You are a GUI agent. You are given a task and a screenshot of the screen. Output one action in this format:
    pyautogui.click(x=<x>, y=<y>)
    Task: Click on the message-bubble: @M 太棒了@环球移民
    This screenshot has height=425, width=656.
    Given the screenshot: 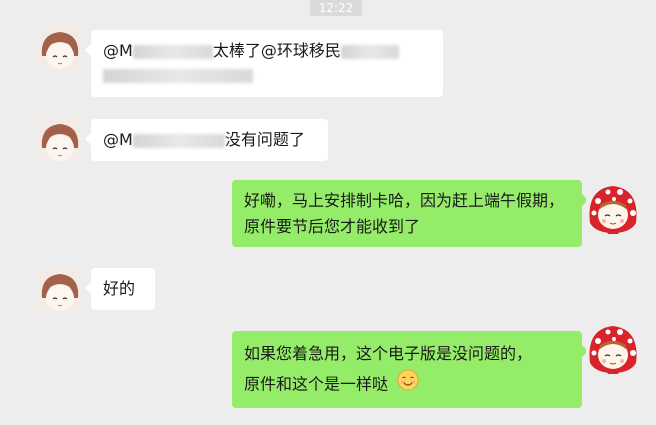 What is the action you would take?
    pyautogui.click(x=264, y=63)
    